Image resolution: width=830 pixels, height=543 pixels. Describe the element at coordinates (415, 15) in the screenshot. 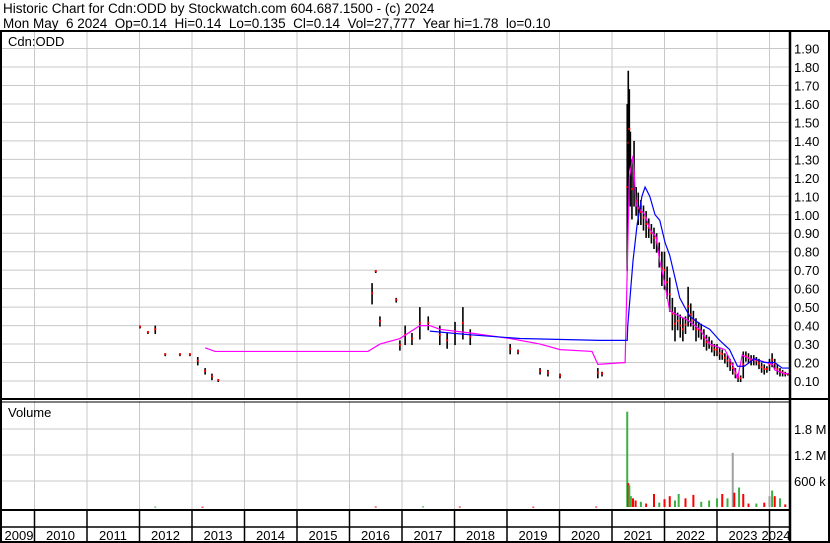

I see `header-area` at that location.